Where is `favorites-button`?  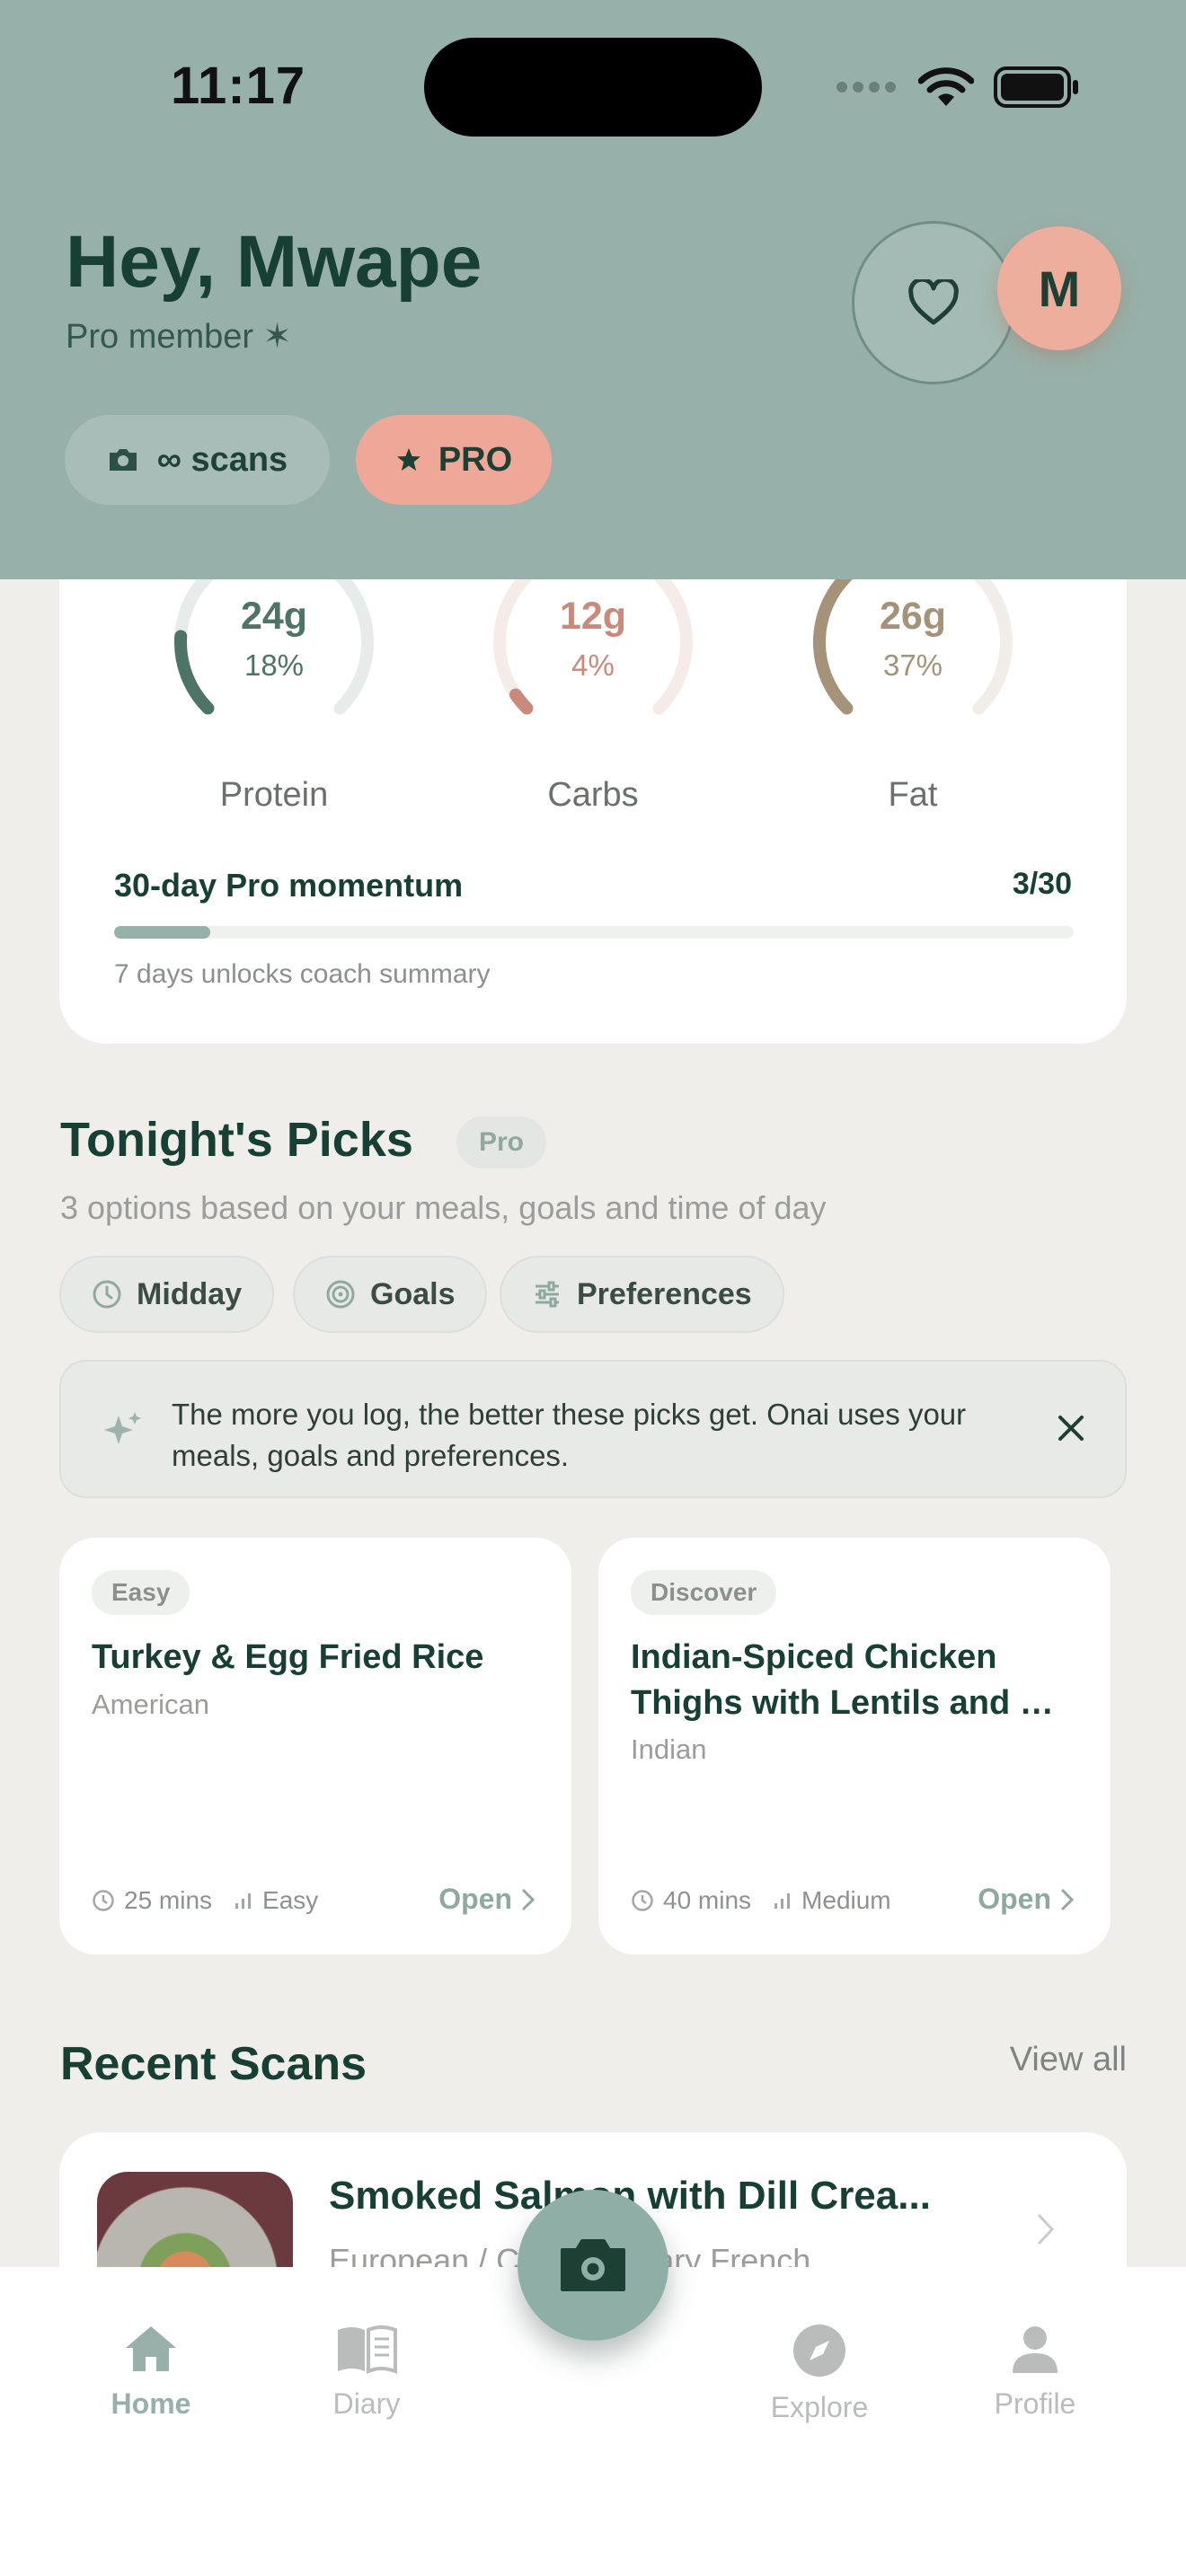 favorites-button is located at coordinates (933, 302).